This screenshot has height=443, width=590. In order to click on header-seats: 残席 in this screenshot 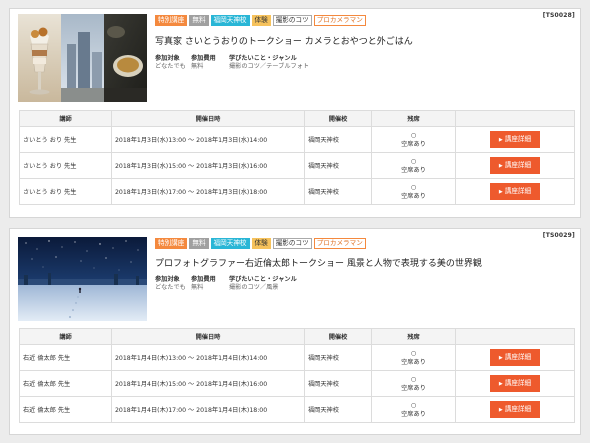, I will do `click(413, 118)`.